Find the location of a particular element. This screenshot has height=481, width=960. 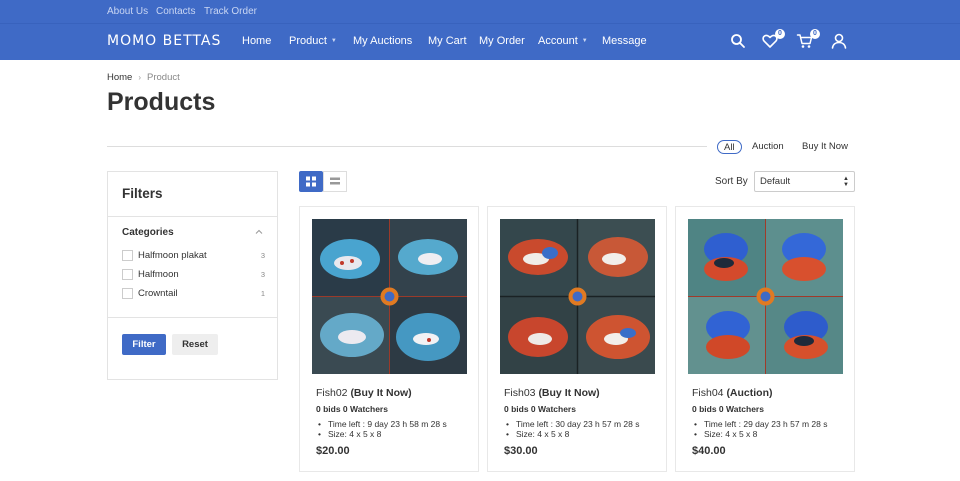

site-logo: MOMO BETTAS is located at coordinates (164, 41).